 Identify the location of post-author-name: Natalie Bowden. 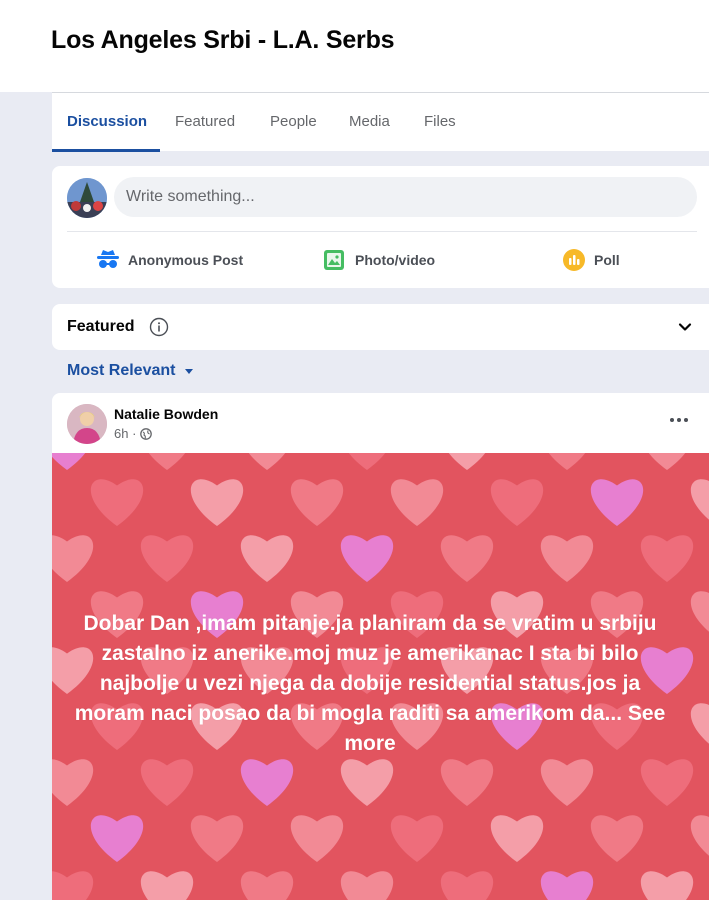
(166, 414).